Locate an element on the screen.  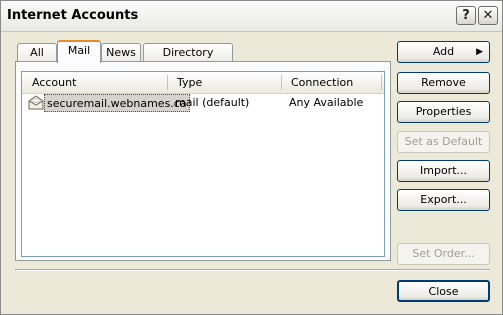
close-window-button: ✕ is located at coordinates (488, 15).